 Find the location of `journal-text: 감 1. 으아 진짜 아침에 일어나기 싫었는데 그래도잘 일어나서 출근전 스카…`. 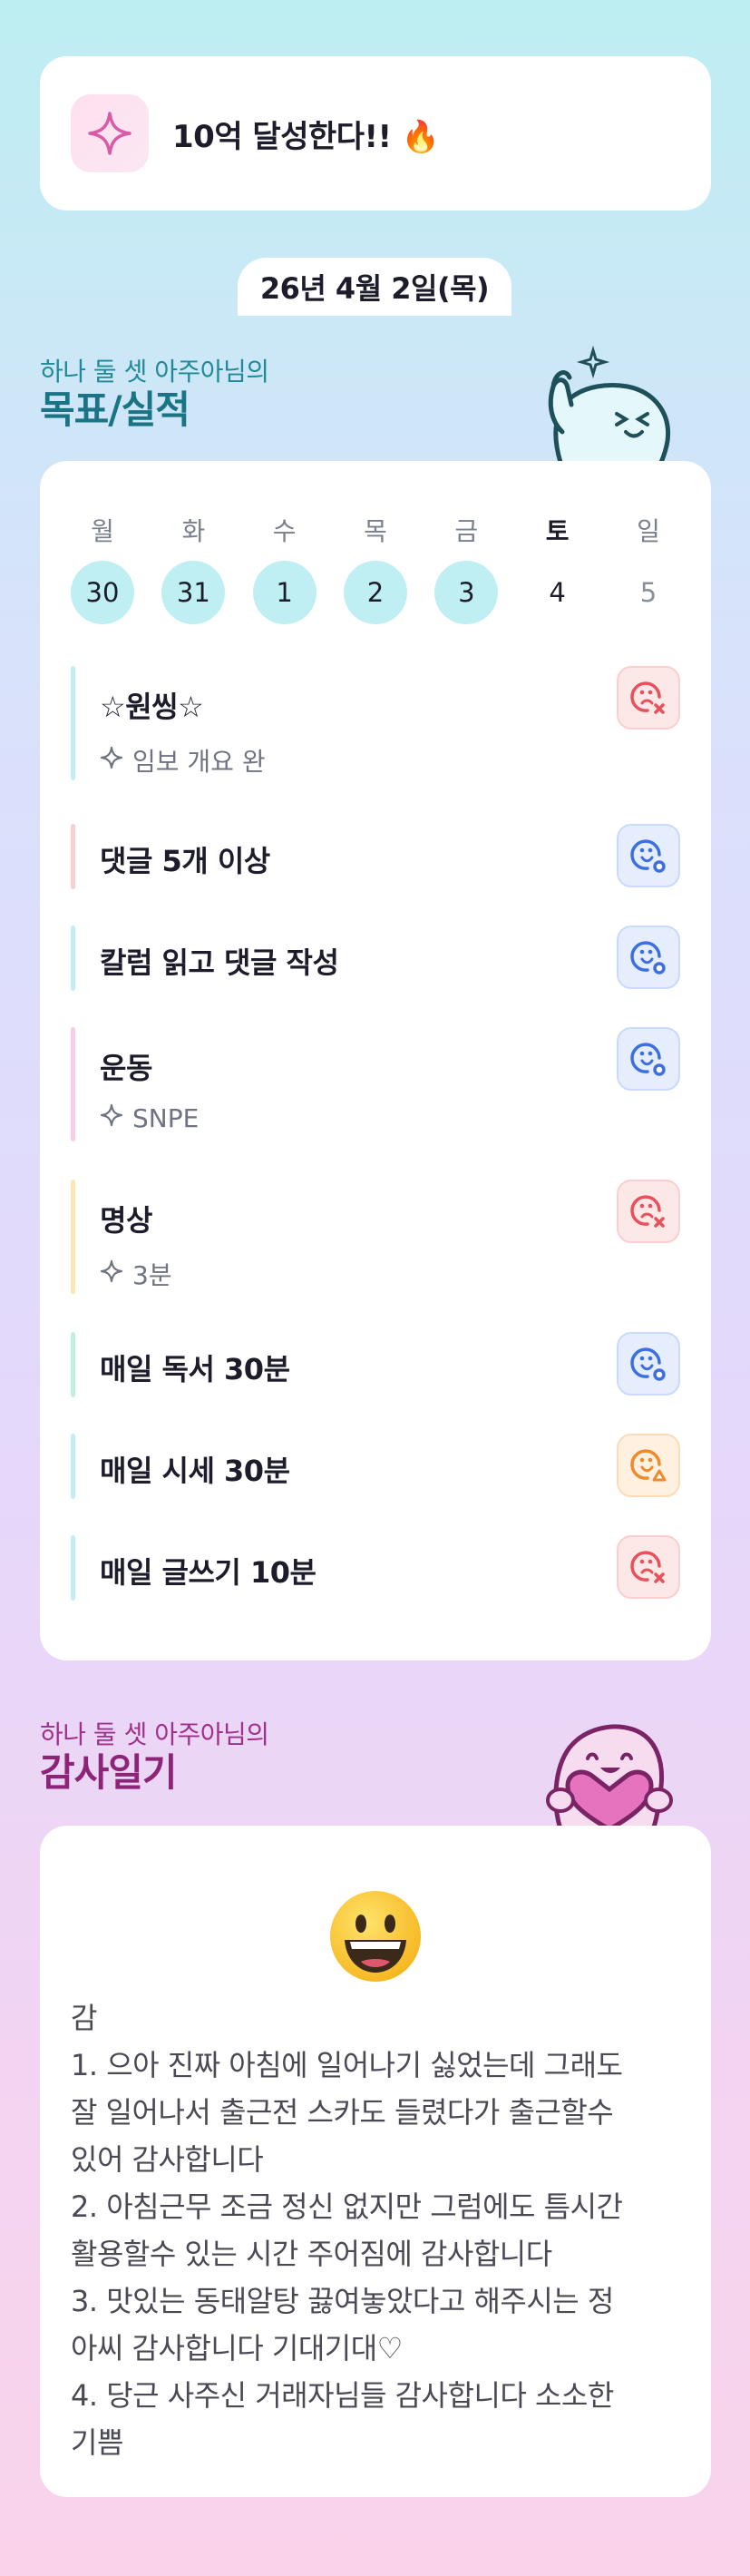

journal-text: 감 1. 으아 진짜 아침에 일어나기 싫었는데 그래도잘 일어나서 출근전 스카… is located at coordinates (373, 2230).